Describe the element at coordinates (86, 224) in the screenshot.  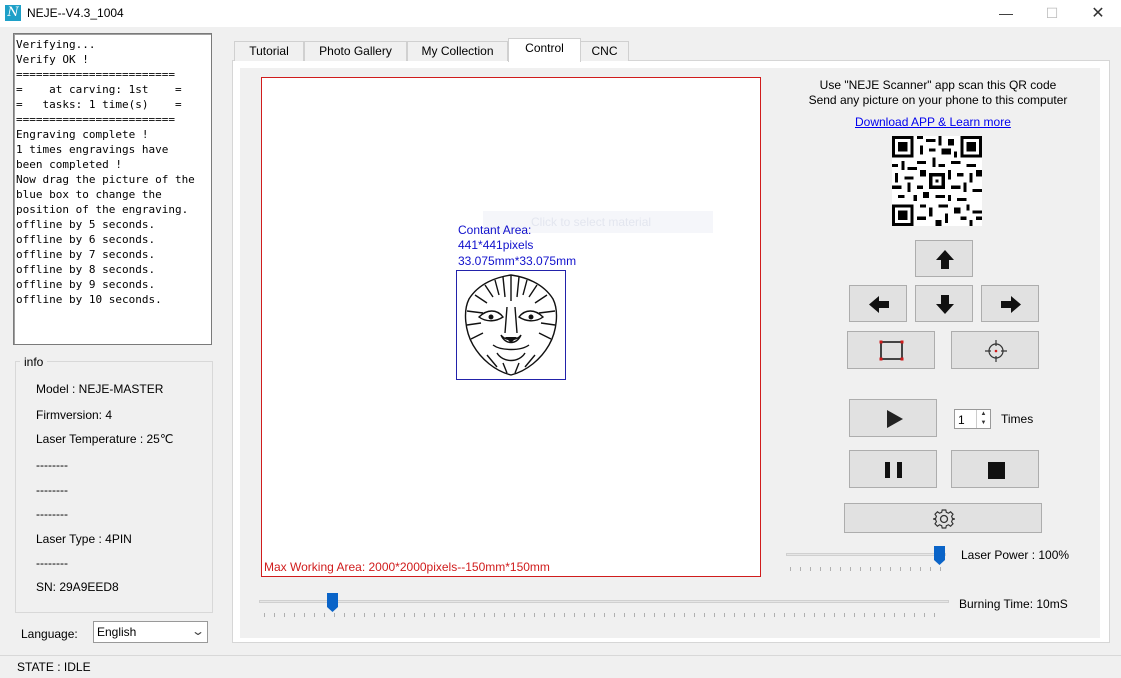
I see `log-line: offline by 5 seconds.` at that location.